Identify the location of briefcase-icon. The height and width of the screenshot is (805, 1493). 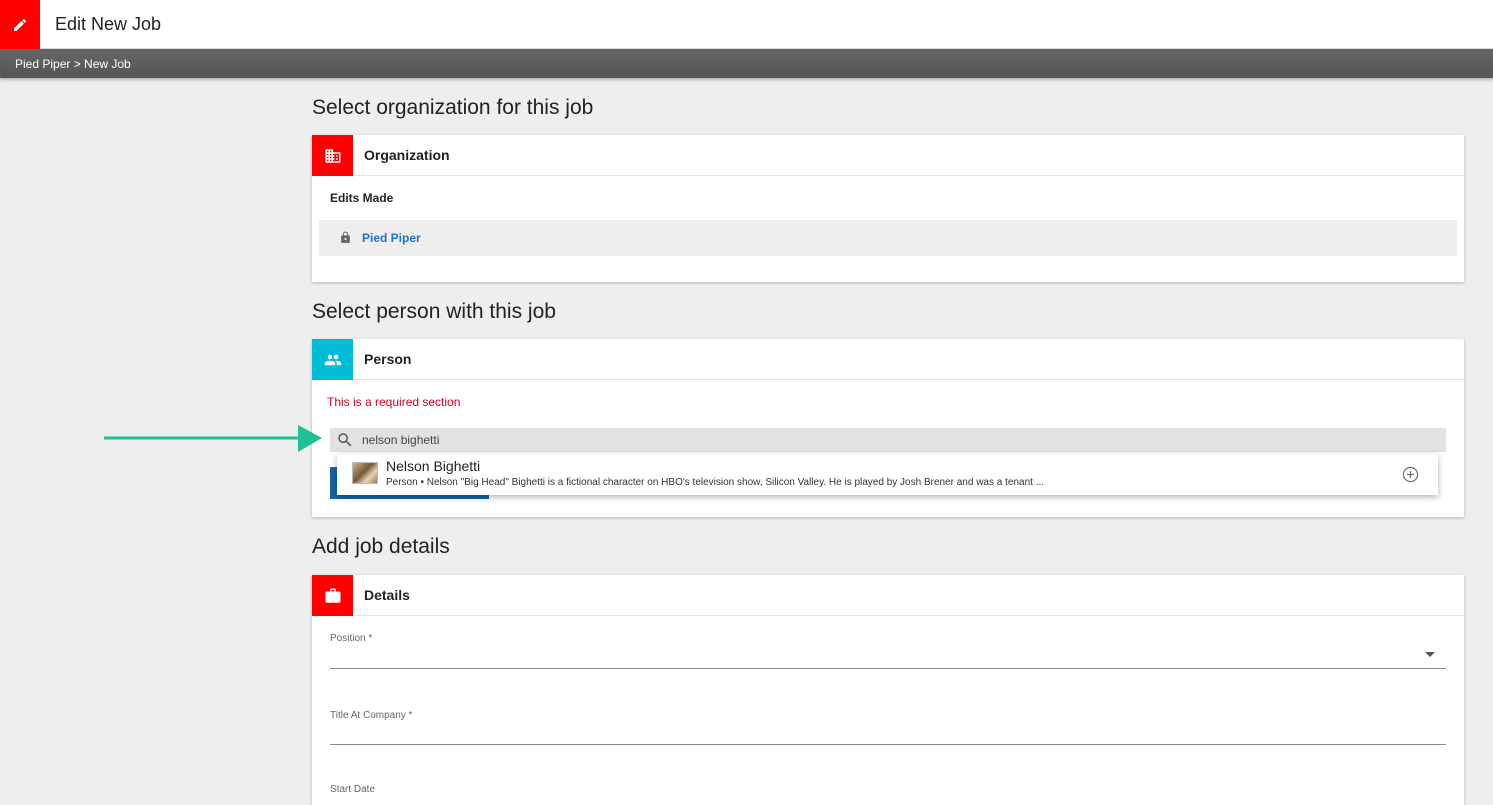
(332, 595).